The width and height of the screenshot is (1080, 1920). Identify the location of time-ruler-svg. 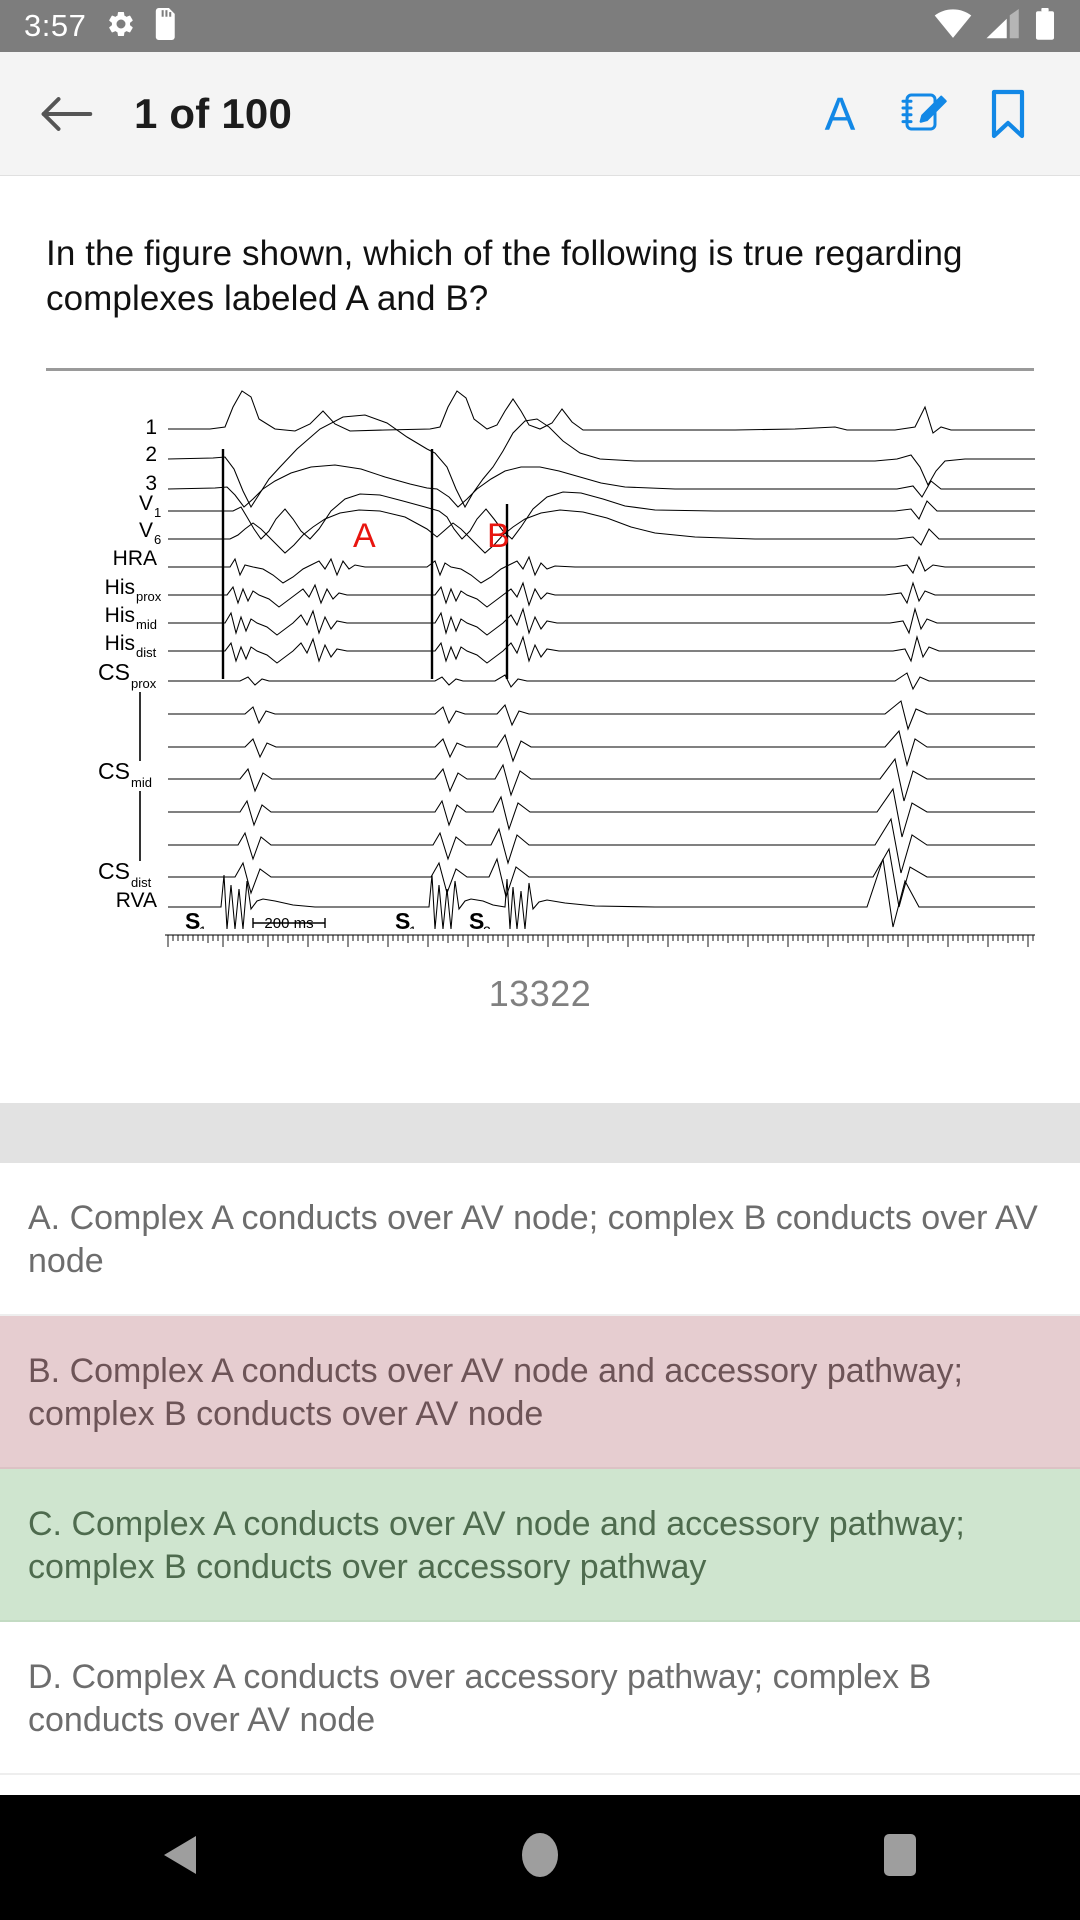
(600, 940).